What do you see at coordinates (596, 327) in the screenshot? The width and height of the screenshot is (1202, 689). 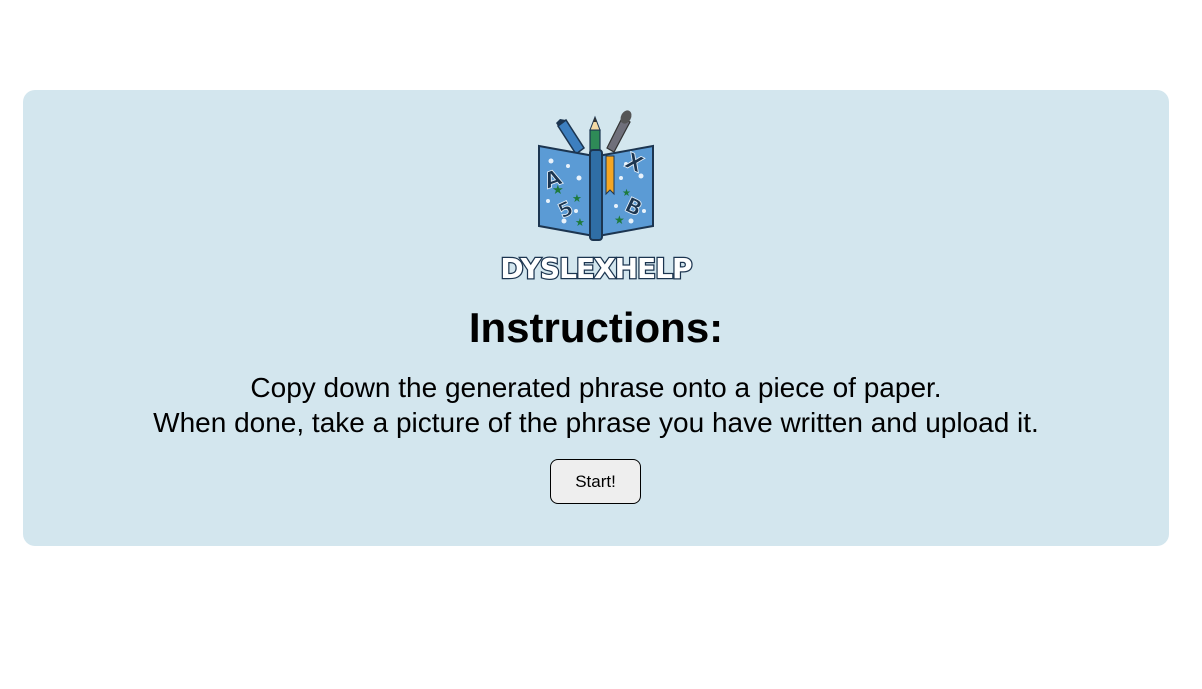 I see `page-title: Instructions:` at bounding box center [596, 327].